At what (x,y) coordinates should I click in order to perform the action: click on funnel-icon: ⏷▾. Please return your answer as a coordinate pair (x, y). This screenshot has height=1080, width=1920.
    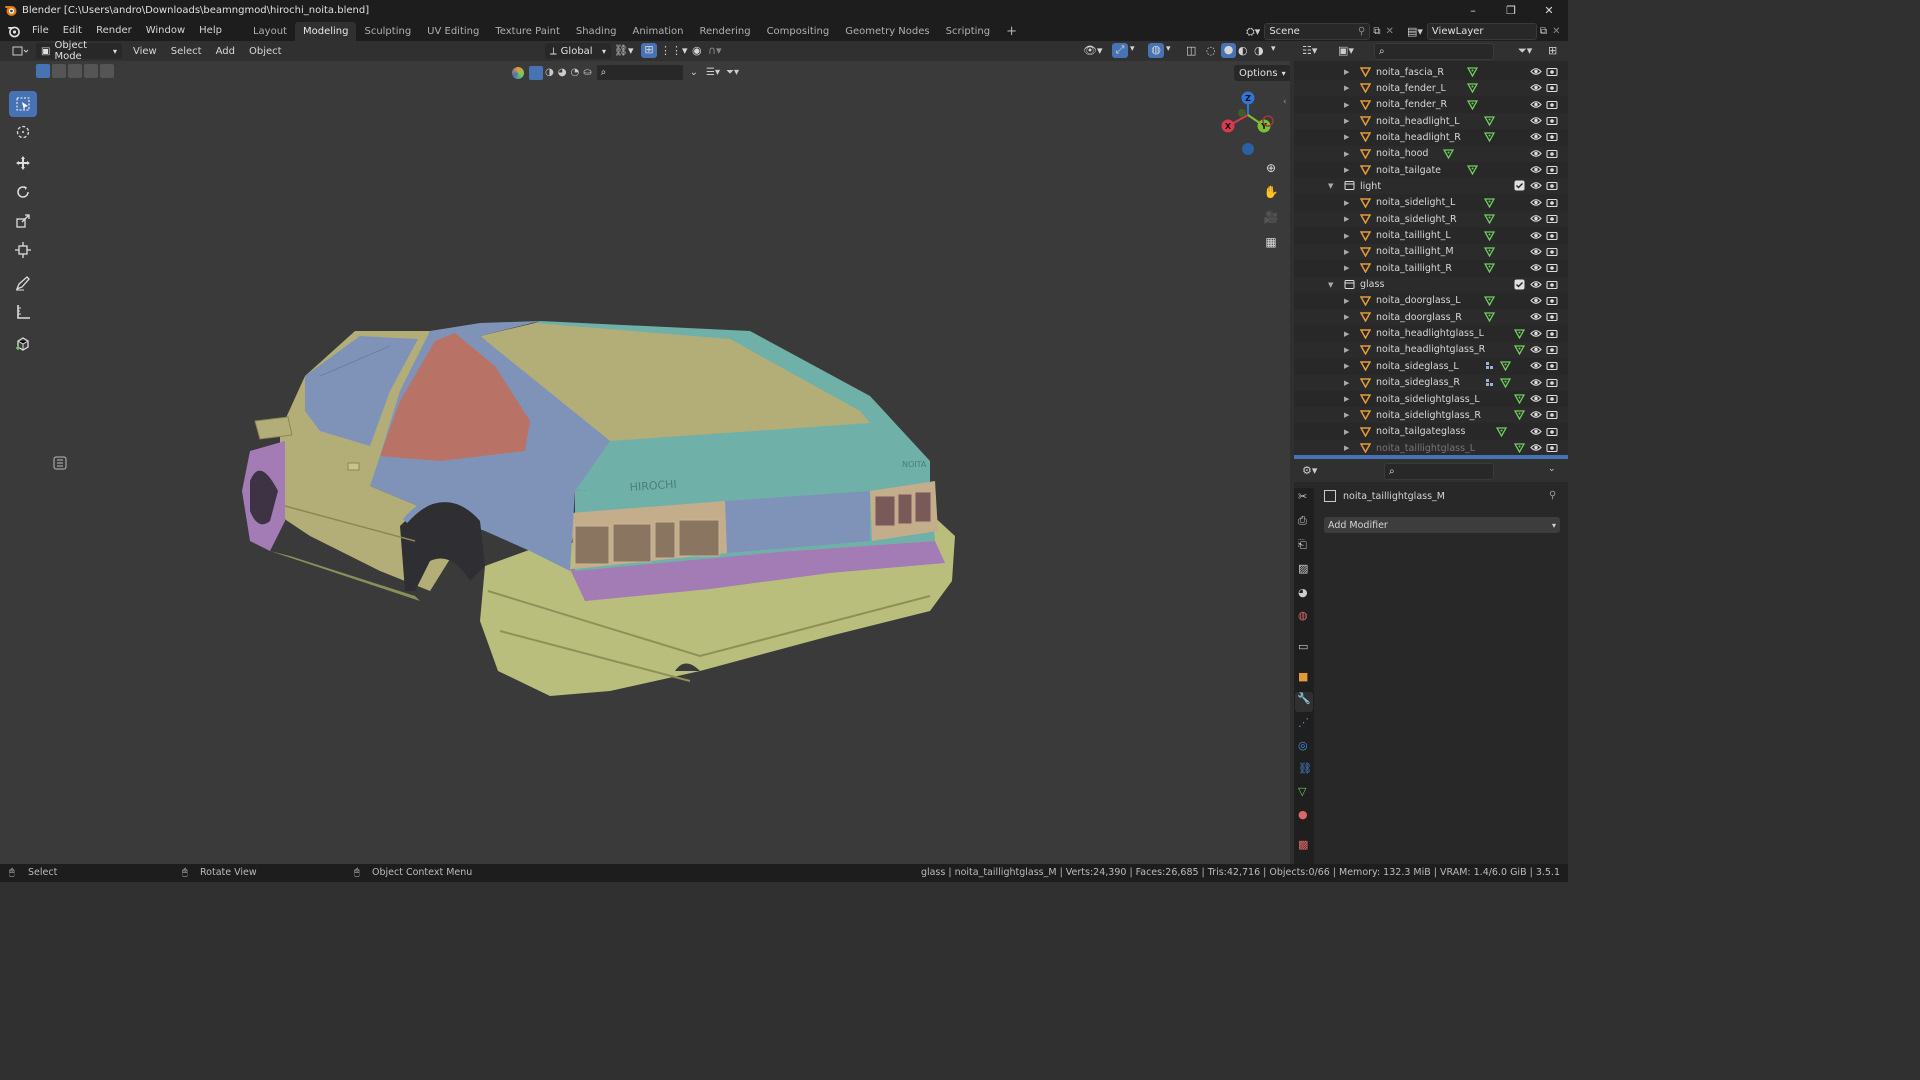
    Looking at the image, I should click on (732, 72).